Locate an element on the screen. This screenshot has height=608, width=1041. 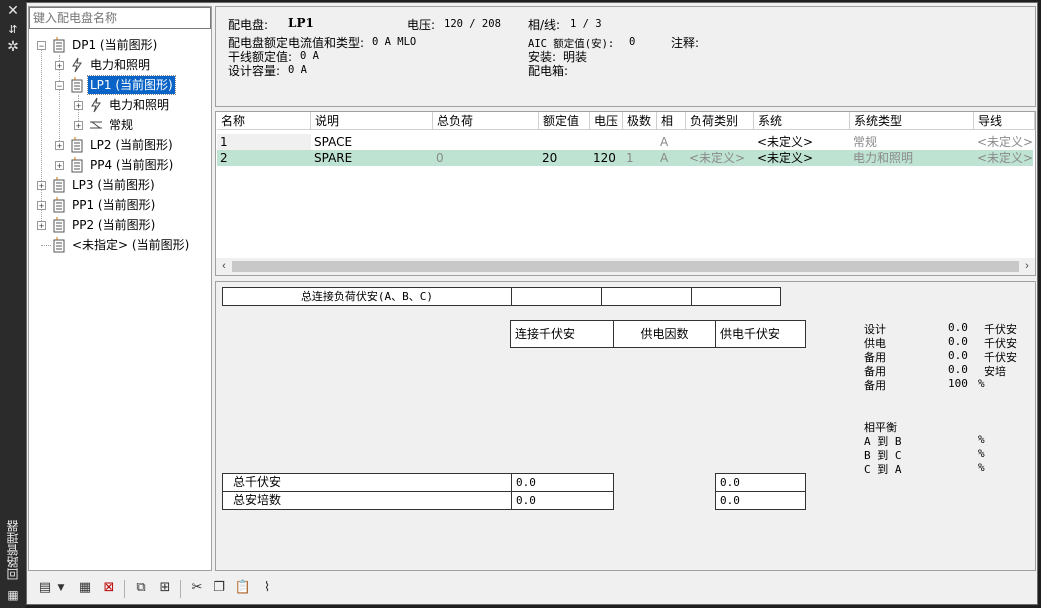
add-panel-icon: ▦ is located at coordinates (85, 588).